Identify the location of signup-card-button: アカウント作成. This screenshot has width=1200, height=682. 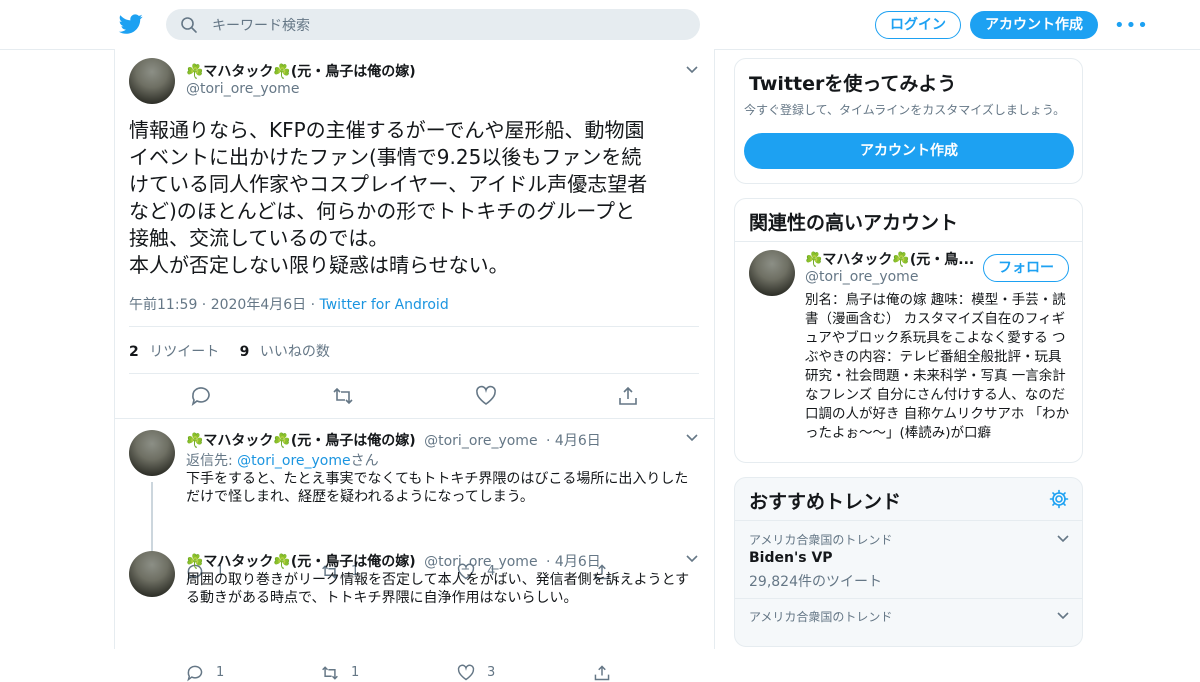
(909, 151).